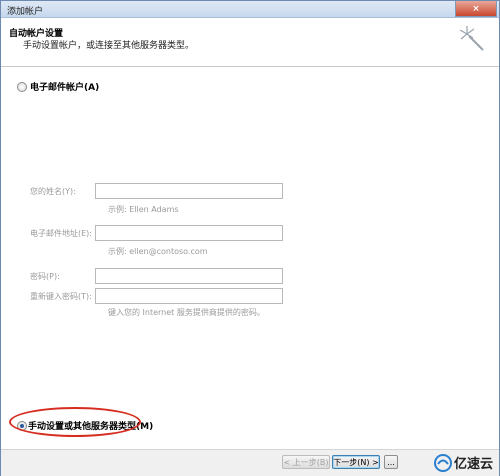 This screenshot has width=500, height=476. I want to click on sparkle-wand-icon, so click(471, 38).